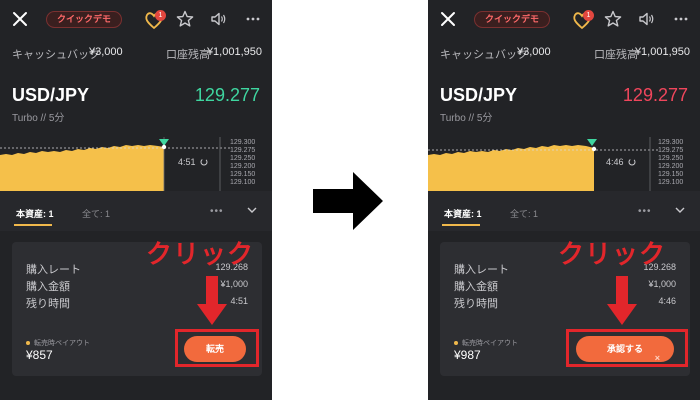  I want to click on row-value: 4:51, so click(239, 301).